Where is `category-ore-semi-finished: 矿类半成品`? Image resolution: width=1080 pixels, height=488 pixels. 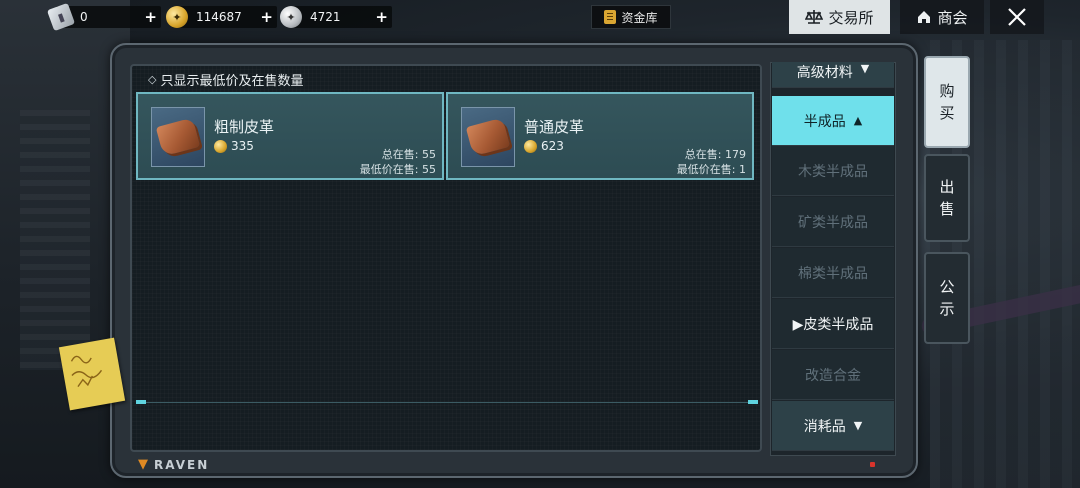 category-ore-semi-finished: 矿类半成品 is located at coordinates (833, 222).